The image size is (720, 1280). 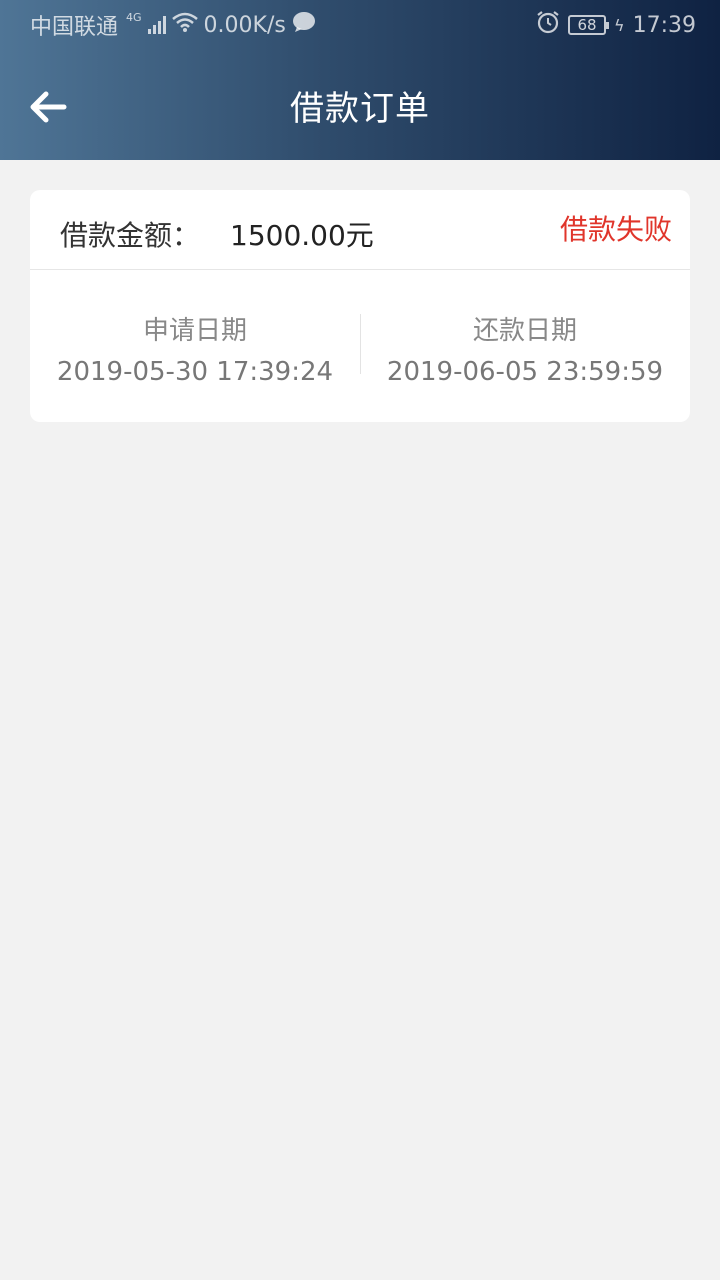 I want to click on card-header: 借款金额： 1500.00元 借款失败, so click(x=360, y=230).